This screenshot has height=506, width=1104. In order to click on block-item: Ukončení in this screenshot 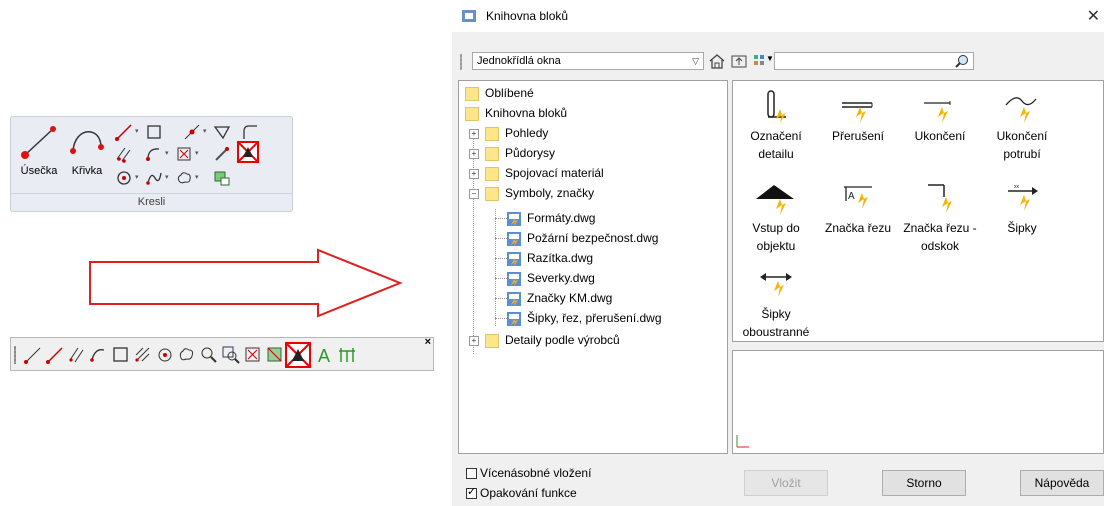, I will do `click(940, 117)`.